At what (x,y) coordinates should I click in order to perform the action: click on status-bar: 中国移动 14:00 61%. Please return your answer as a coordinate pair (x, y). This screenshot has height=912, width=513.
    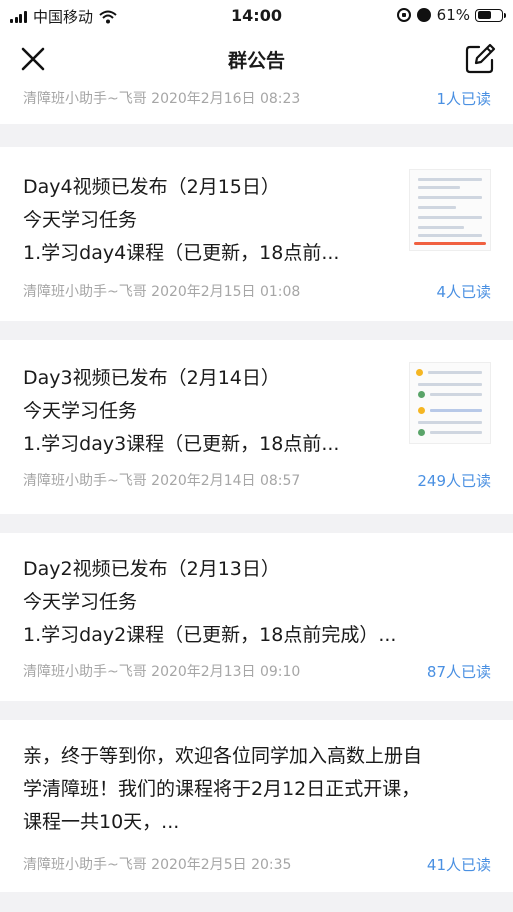
    Looking at the image, I should click on (256, 17).